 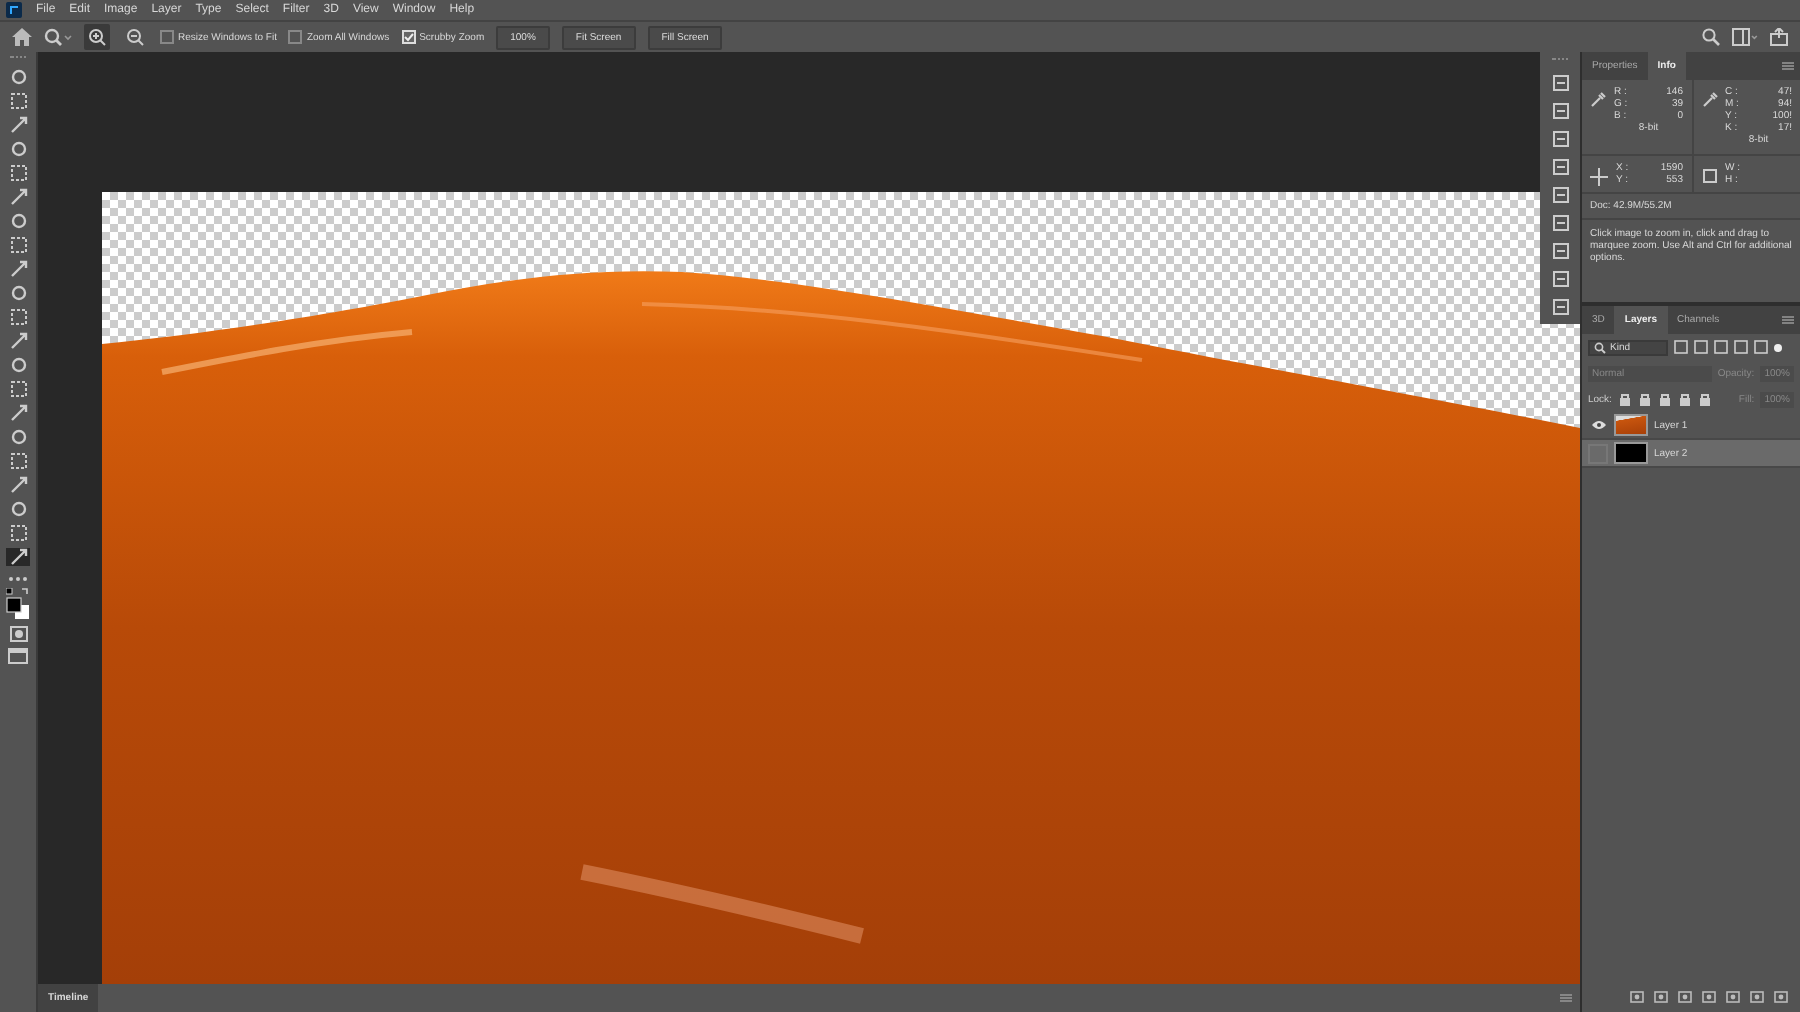 What do you see at coordinates (1709, 176) in the screenshot?
I see `selection-size-icon` at bounding box center [1709, 176].